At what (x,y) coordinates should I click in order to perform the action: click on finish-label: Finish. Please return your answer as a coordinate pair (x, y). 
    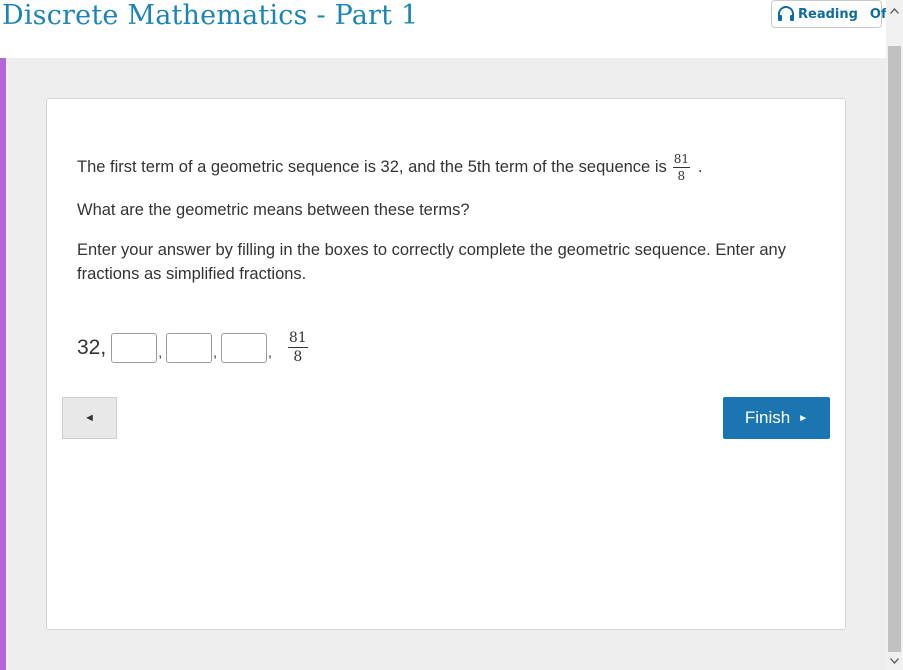
    Looking at the image, I should click on (767, 417).